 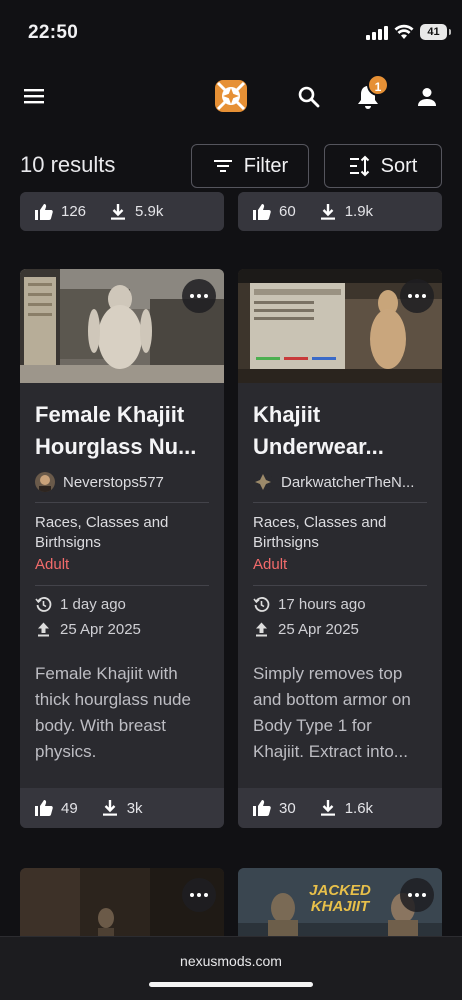 I want to click on card-stats: 60 1.9k, so click(x=340, y=211).